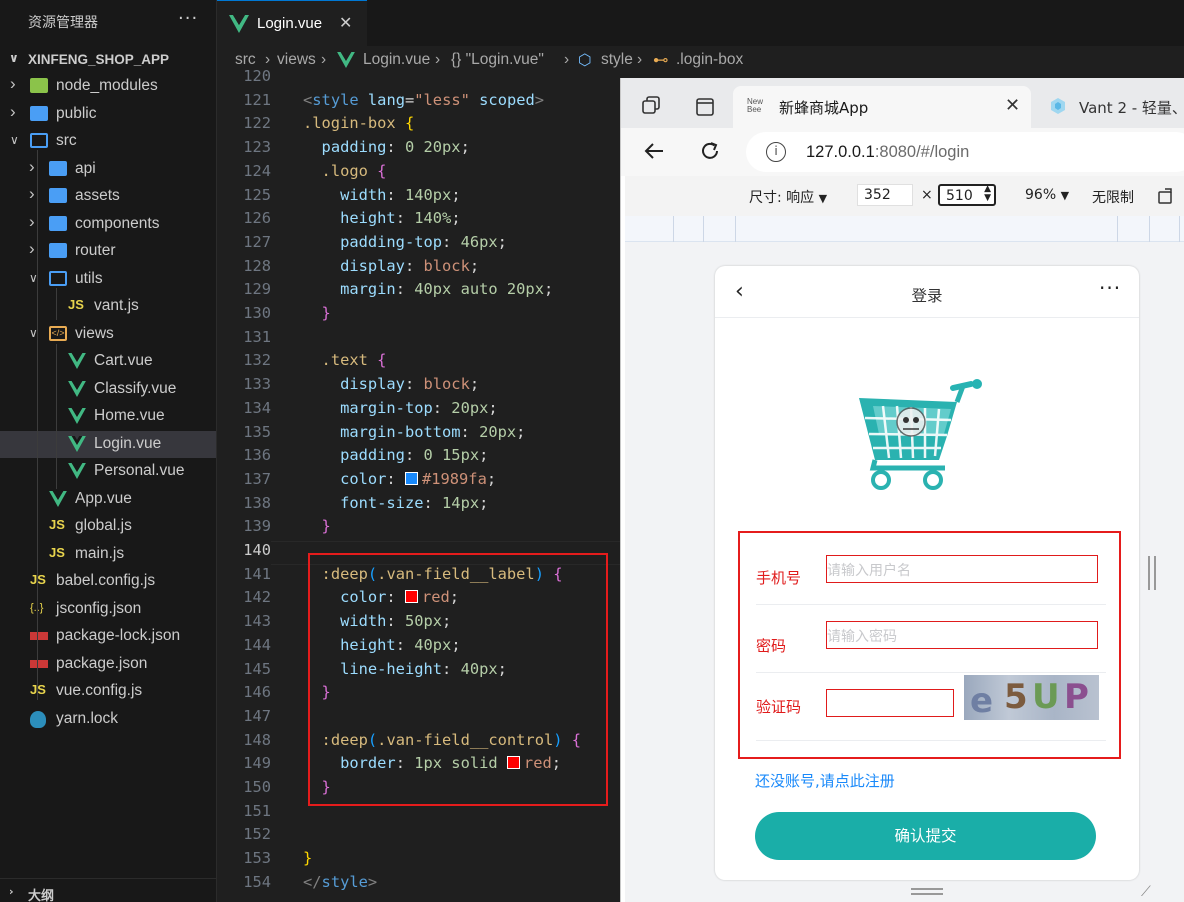 The height and width of the screenshot is (902, 1184). What do you see at coordinates (1110, 288) in the screenshot?
I see `more-icon: ···` at bounding box center [1110, 288].